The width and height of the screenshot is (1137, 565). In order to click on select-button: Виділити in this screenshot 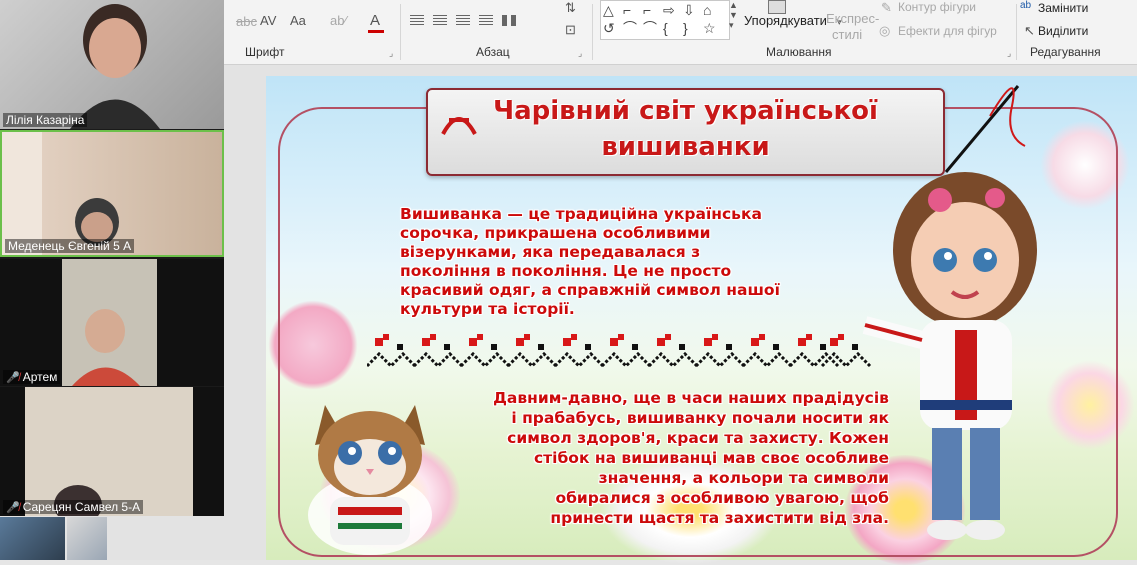, I will do `click(1063, 31)`.